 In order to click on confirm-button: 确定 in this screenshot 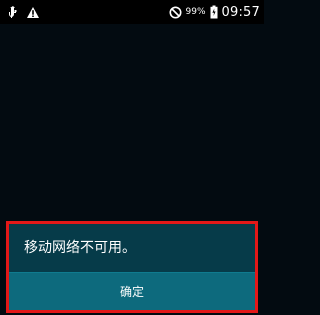, I will do `click(132, 291)`.